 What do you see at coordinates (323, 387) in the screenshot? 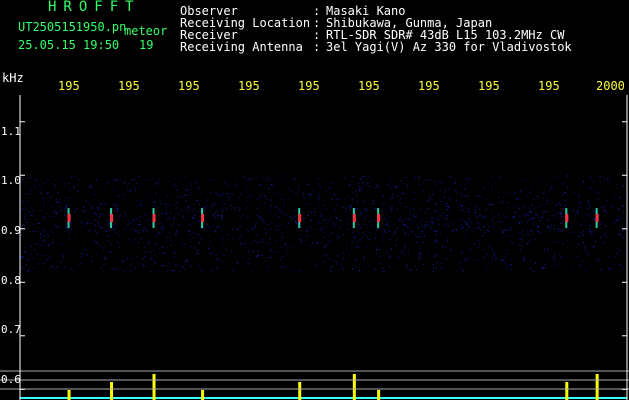
I see `activity-bars` at bounding box center [323, 387].